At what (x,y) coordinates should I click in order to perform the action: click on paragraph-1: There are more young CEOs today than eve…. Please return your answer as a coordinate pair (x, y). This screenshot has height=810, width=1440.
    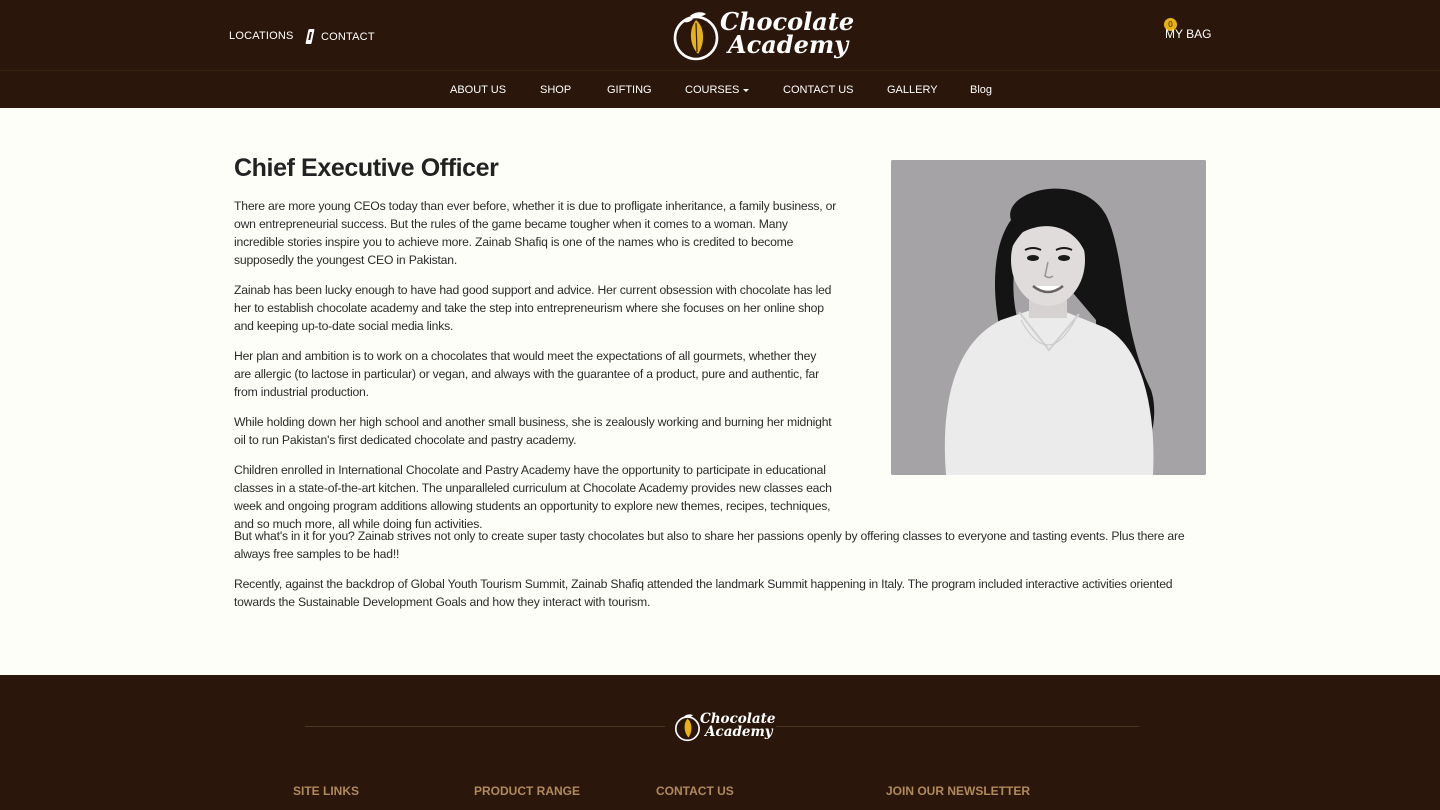
    Looking at the image, I should click on (535, 233).